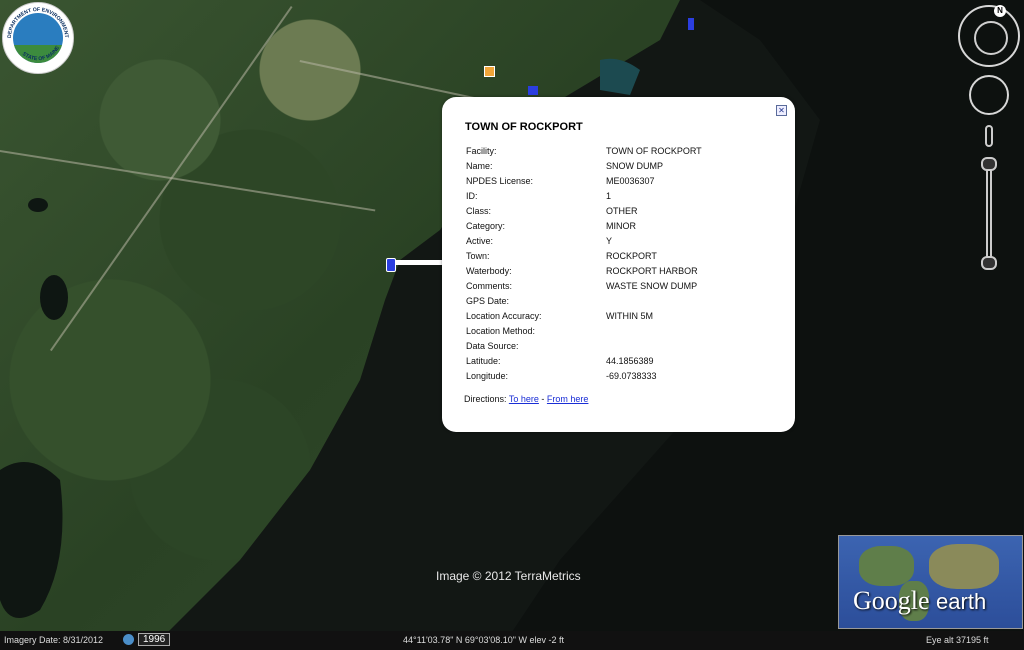  Describe the element at coordinates (989, 164) in the screenshot. I see `zoom-in-button` at that location.